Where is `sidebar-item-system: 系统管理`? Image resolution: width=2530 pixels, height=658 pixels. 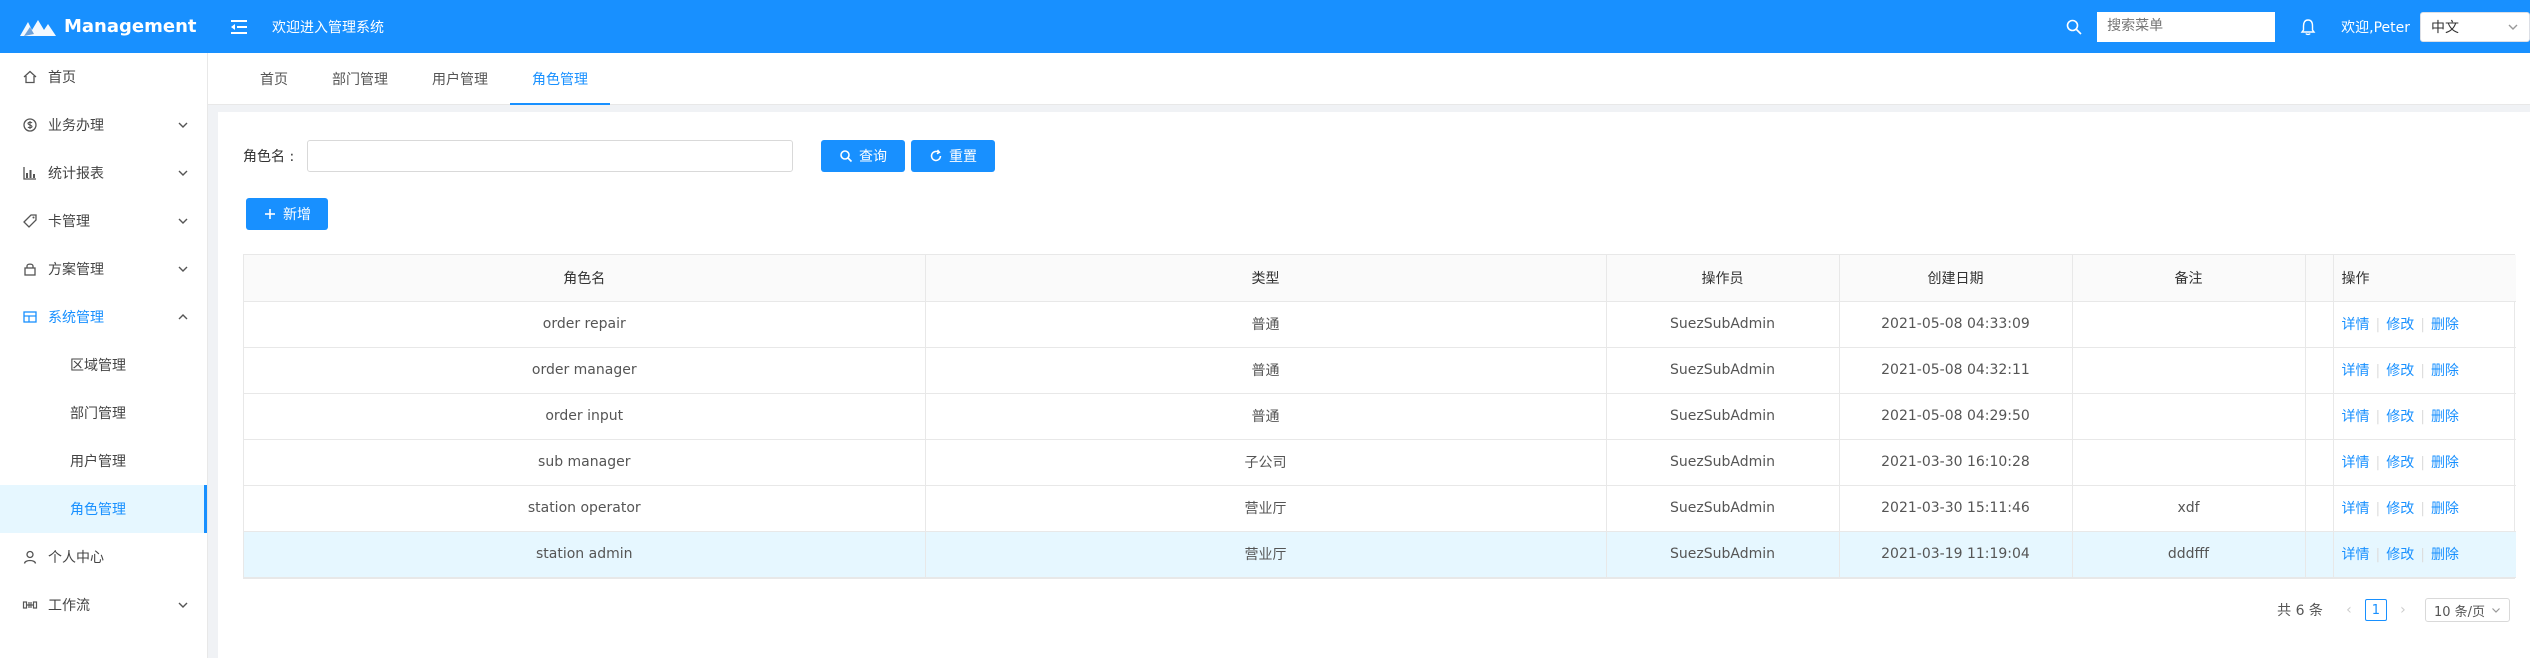 sidebar-item-system: 系统管理 is located at coordinates (103, 317).